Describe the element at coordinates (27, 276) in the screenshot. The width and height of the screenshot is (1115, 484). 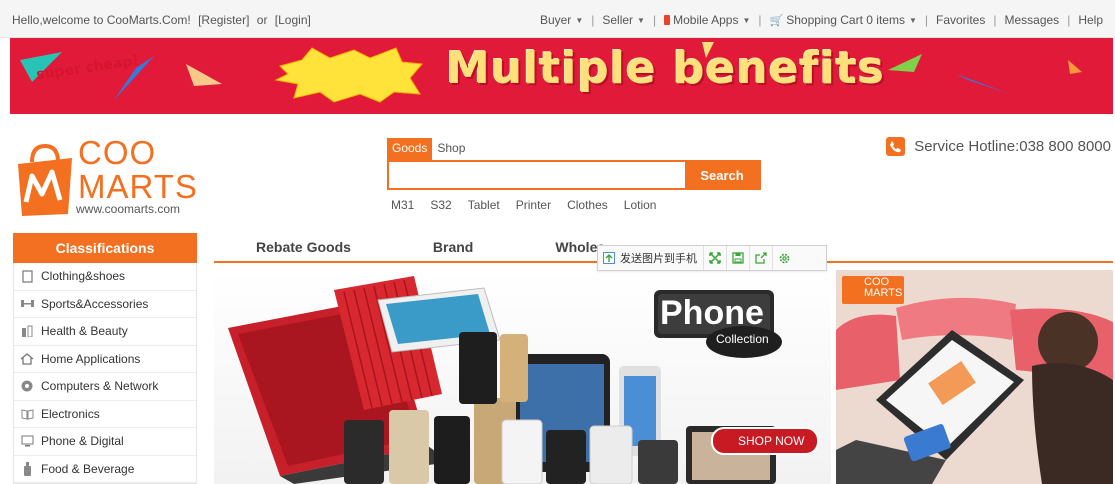
I see `shirt-icon` at that location.